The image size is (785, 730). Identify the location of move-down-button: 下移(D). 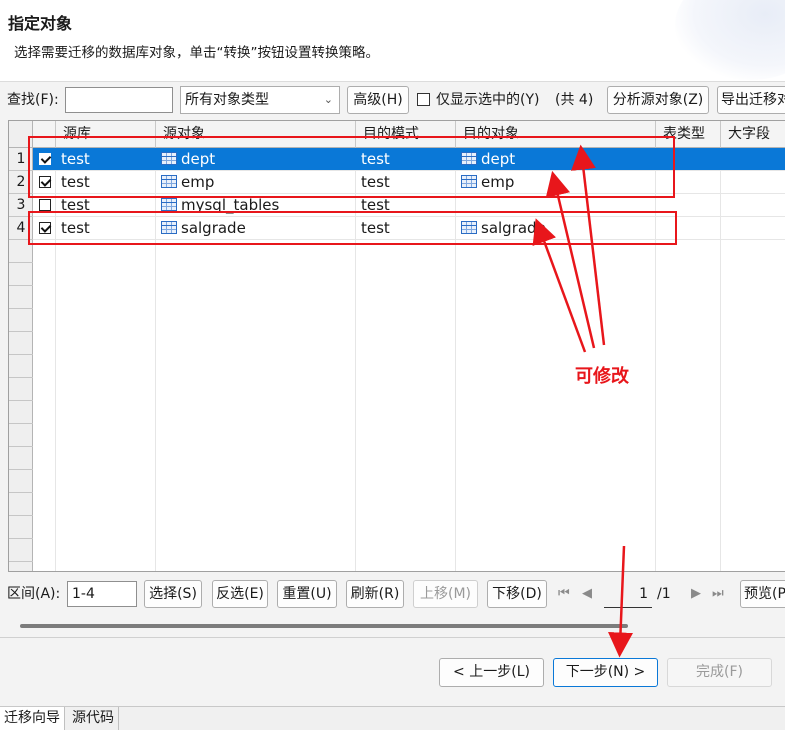
(517, 594).